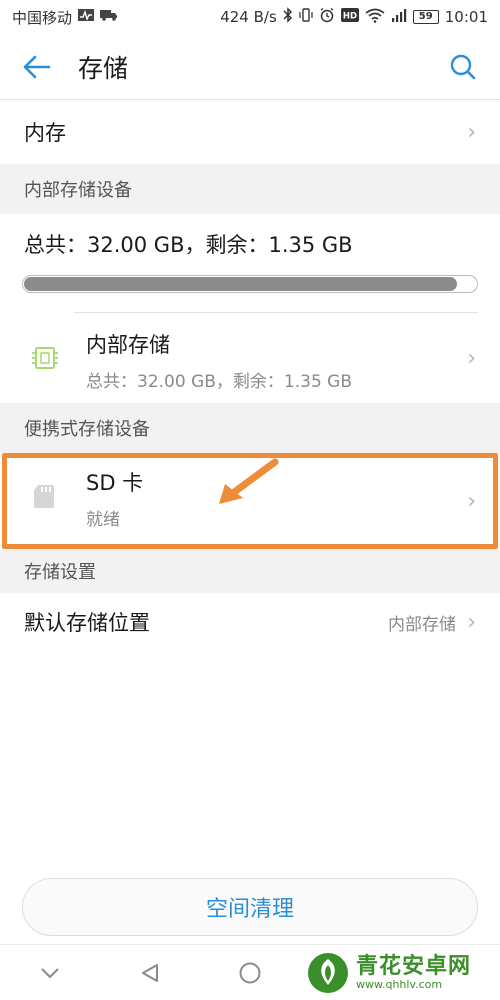 The height and width of the screenshot is (1000, 500). What do you see at coordinates (109, 17) in the screenshot?
I see `truck-icon` at bounding box center [109, 17].